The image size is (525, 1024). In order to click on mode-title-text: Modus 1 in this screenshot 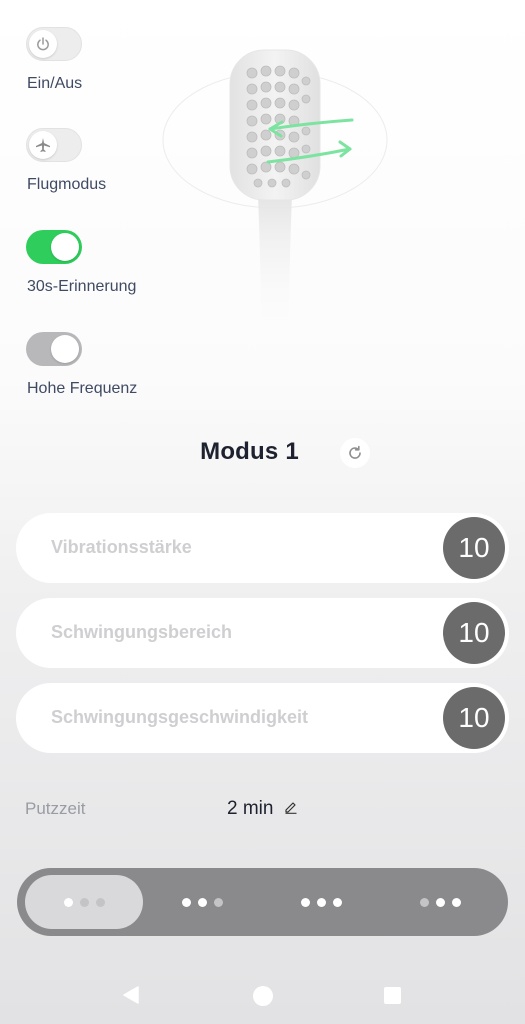, I will do `click(249, 451)`.